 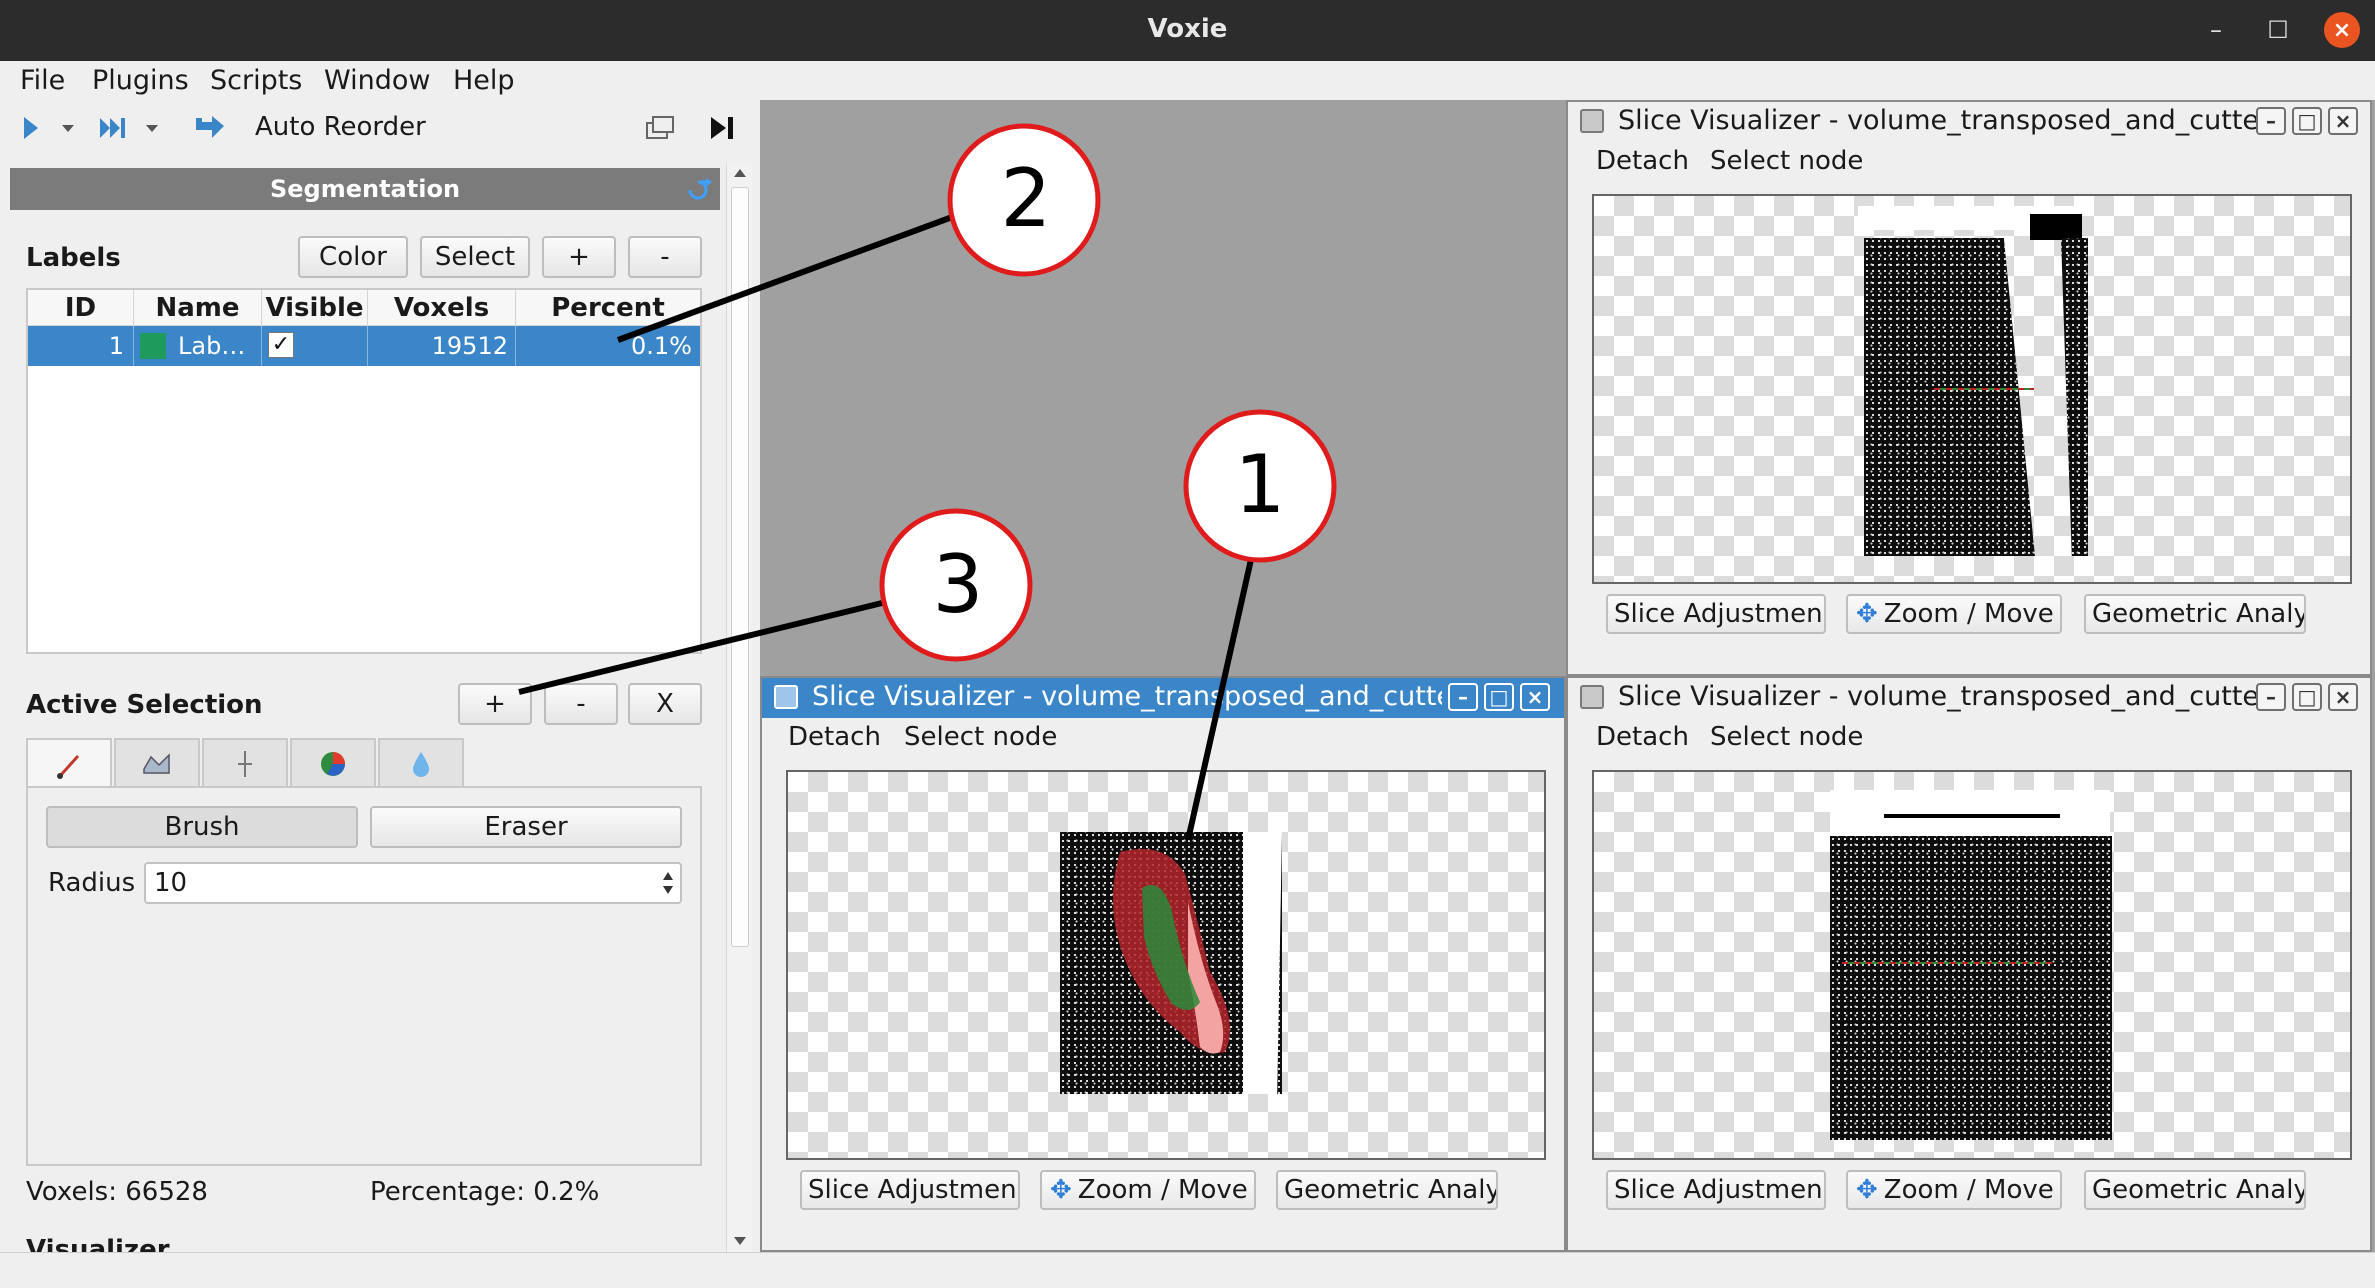 I want to click on annotation-label-3: 3, so click(x=958, y=584).